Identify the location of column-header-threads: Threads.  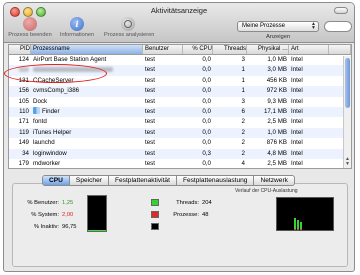
(230, 49).